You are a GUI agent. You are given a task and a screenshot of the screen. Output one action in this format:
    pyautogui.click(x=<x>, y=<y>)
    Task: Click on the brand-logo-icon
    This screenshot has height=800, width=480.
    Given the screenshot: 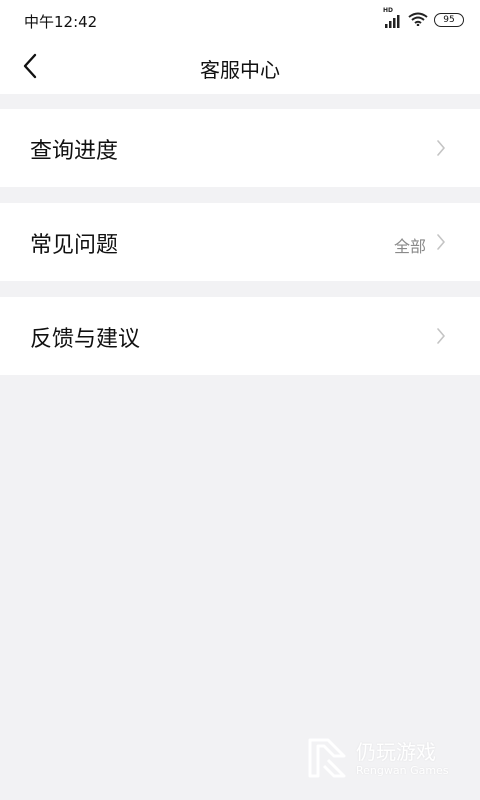 What is the action you would take?
    pyautogui.click(x=327, y=758)
    